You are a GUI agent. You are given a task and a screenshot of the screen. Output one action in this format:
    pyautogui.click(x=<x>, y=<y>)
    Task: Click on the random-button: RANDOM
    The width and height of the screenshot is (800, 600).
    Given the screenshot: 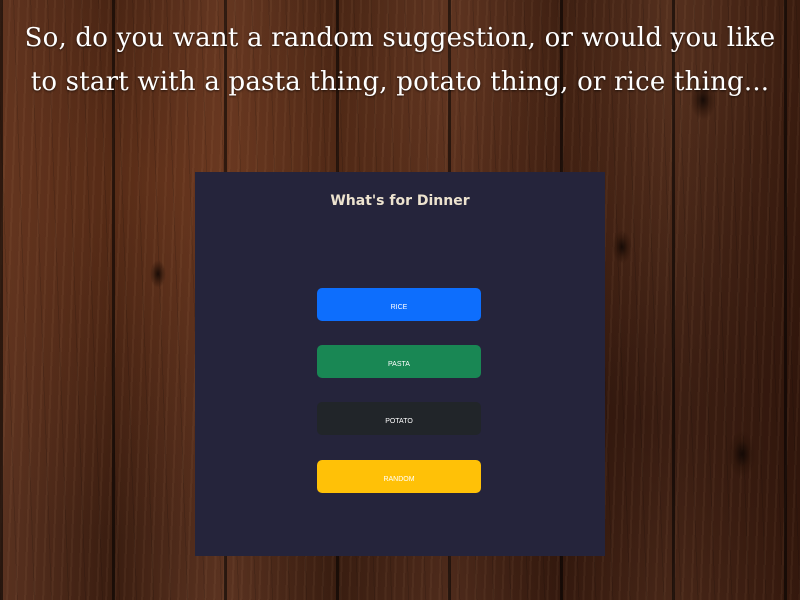 What is the action you would take?
    pyautogui.click(x=399, y=476)
    